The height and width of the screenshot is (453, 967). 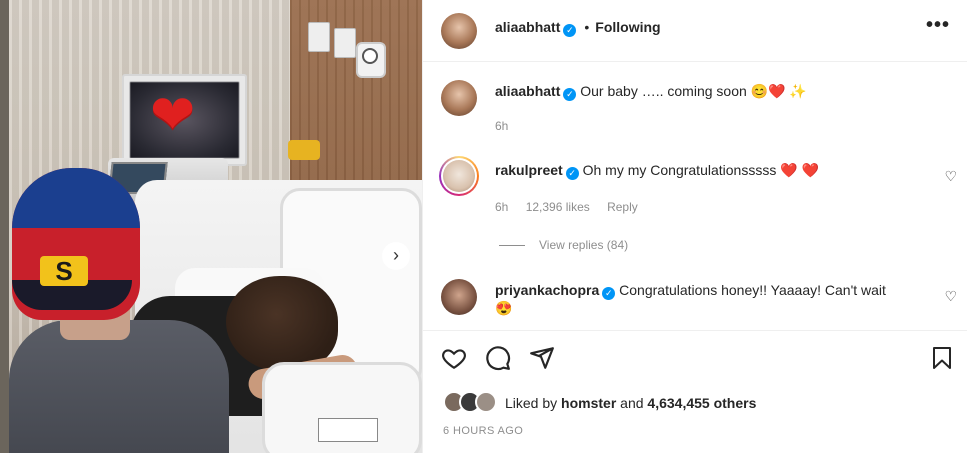 I want to click on story-ring, so click(x=459, y=176).